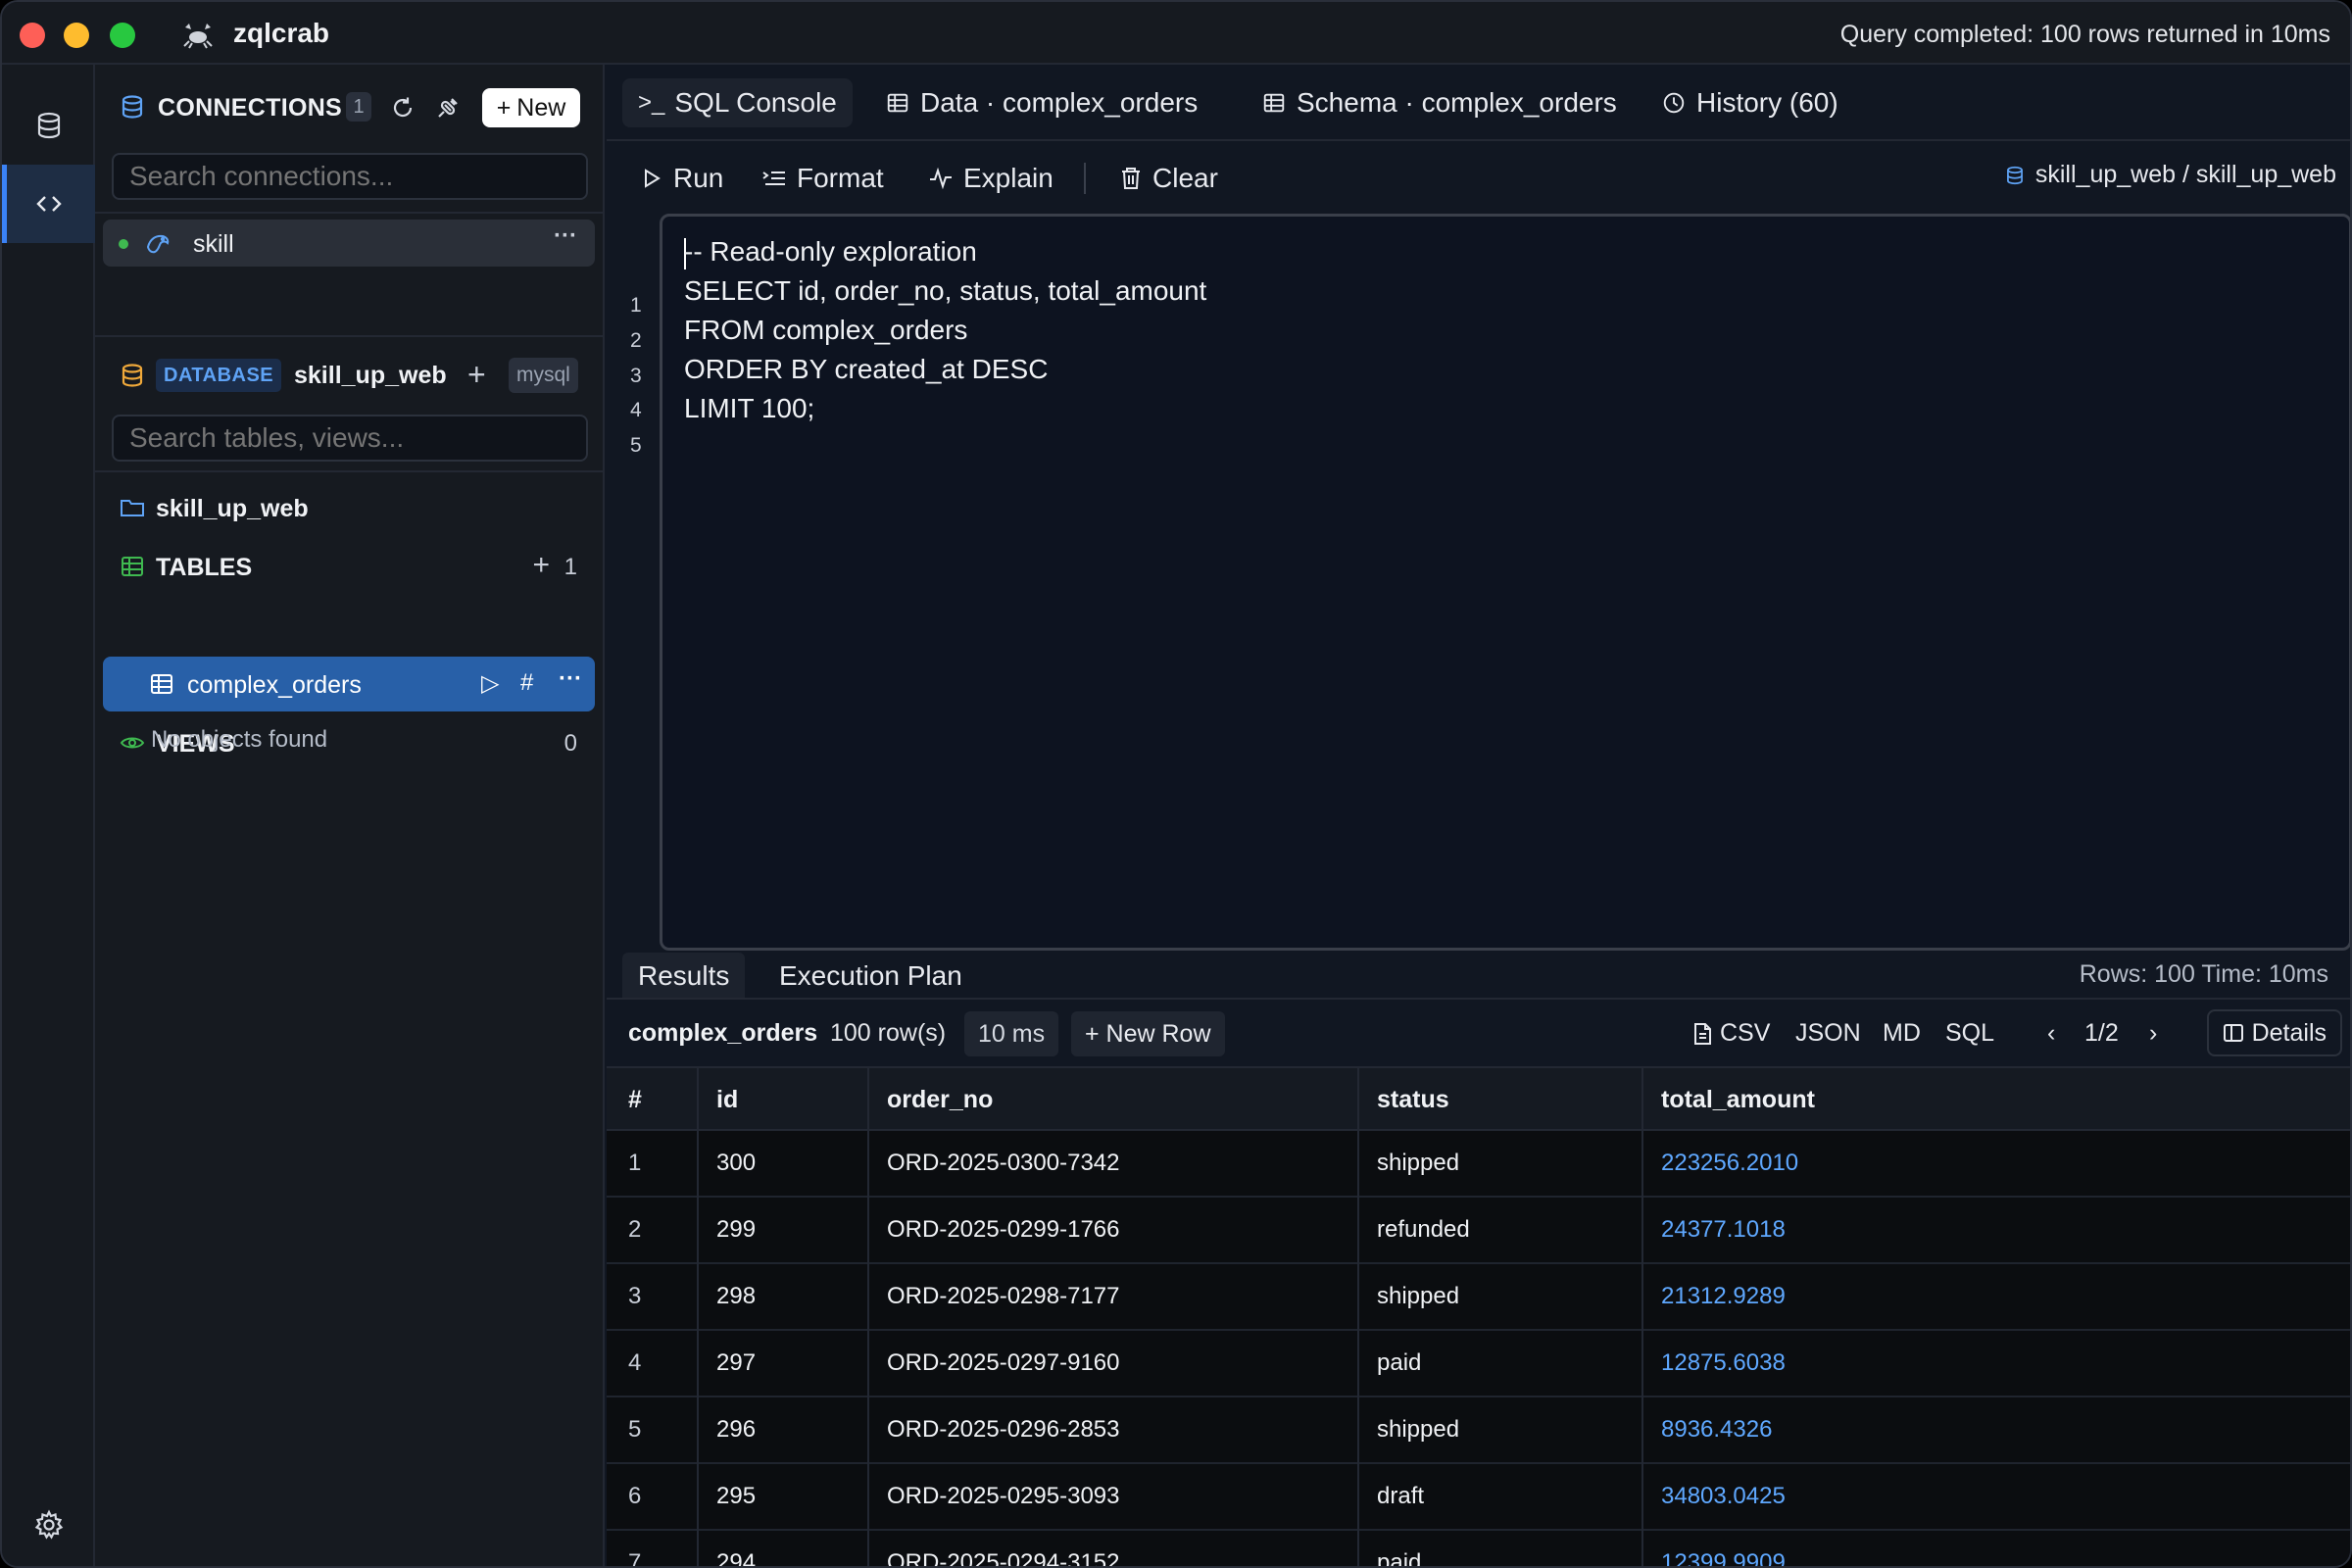  Describe the element at coordinates (1731, 1033) in the screenshot. I see `export-csv-button: CSV` at that location.